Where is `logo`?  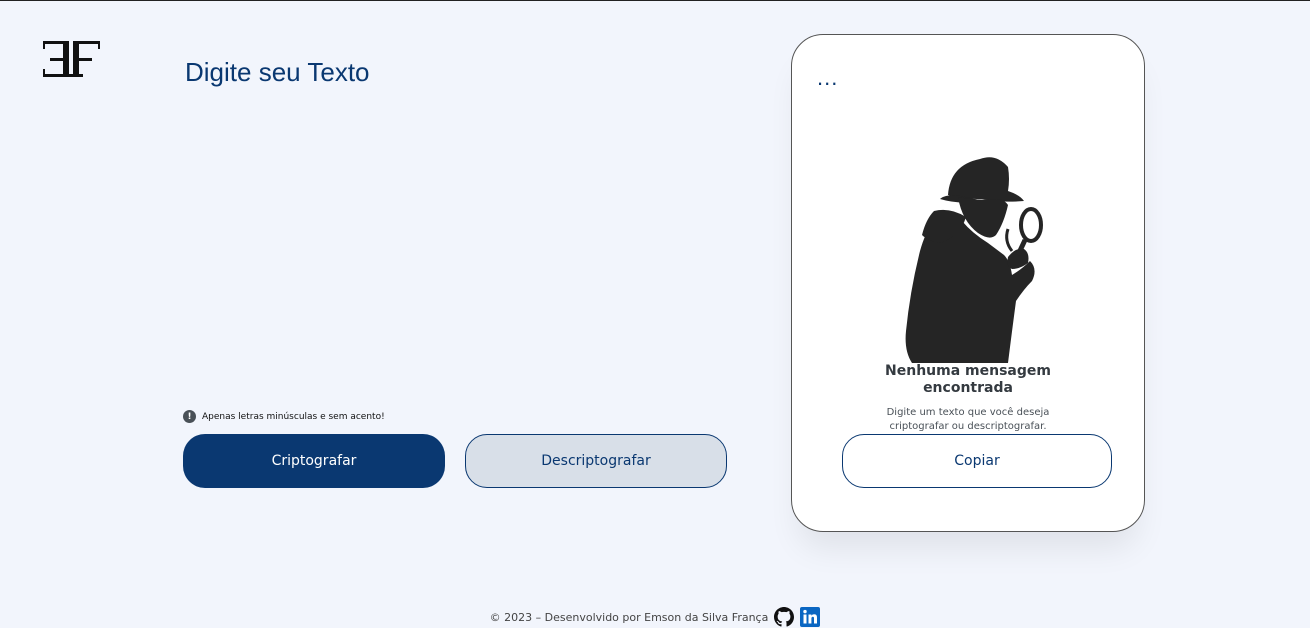
logo is located at coordinates (72, 59).